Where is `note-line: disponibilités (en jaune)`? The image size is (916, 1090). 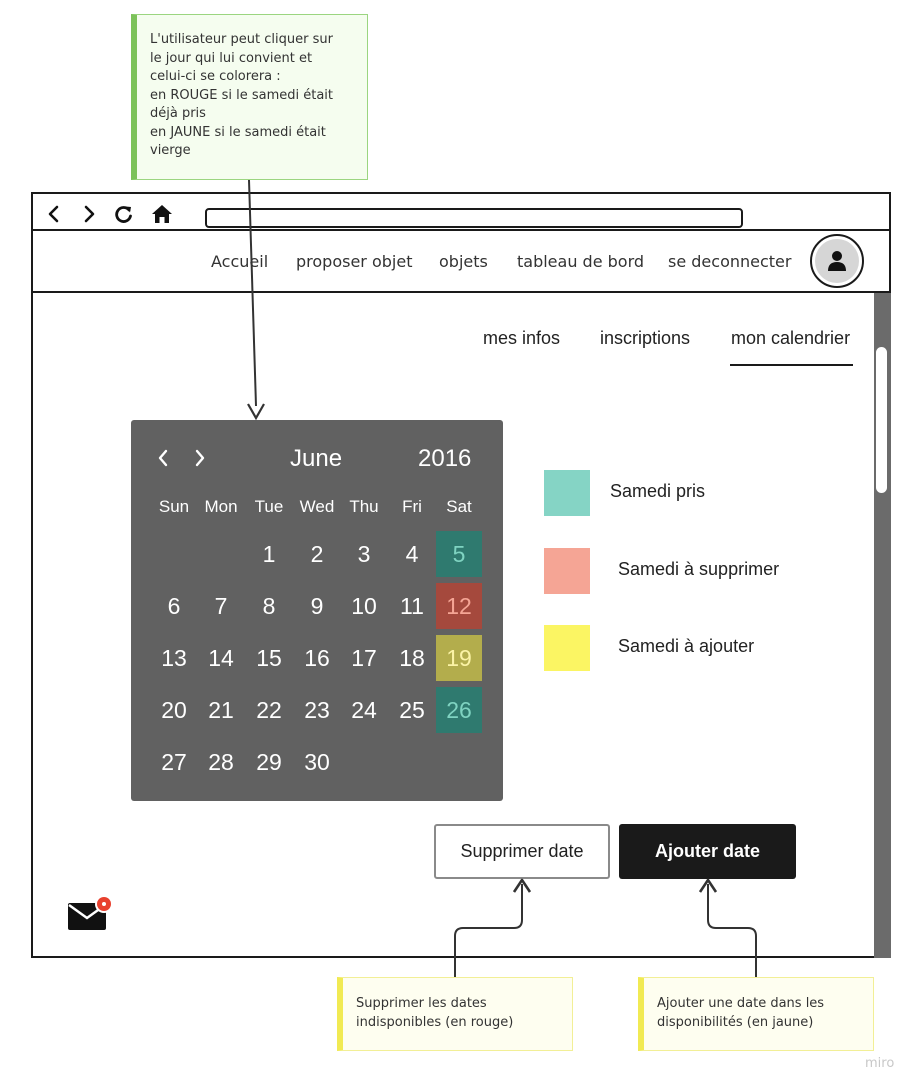
note-line: disponibilités (en jaune) is located at coordinates (735, 1022).